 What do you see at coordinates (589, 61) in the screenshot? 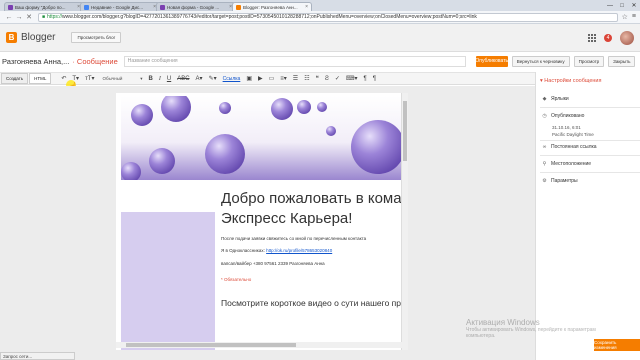
I see `preview-button: Просмотр` at bounding box center [589, 61].